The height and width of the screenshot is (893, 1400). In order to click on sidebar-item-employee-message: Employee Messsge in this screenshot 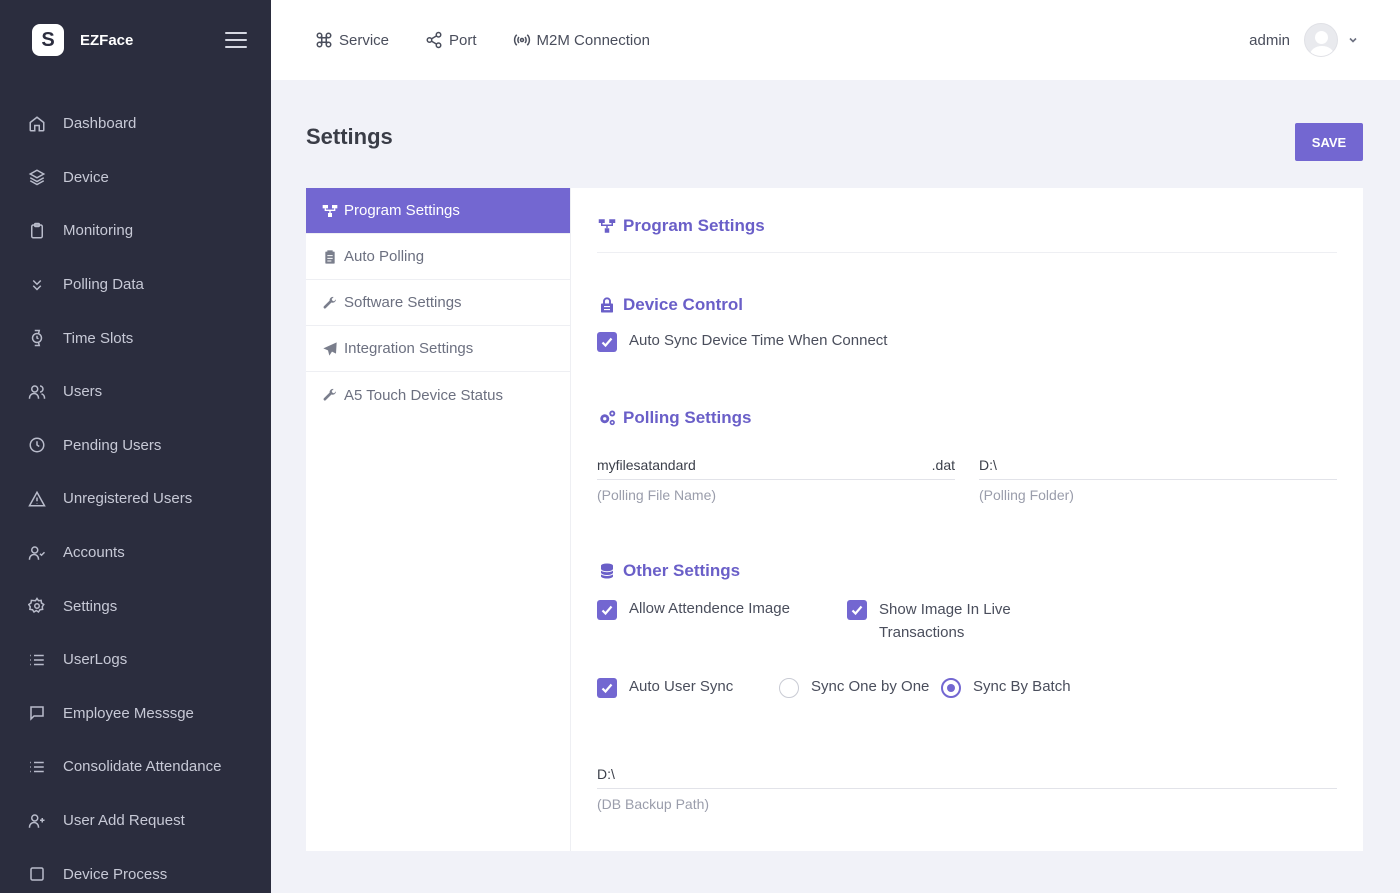, I will do `click(135, 714)`.